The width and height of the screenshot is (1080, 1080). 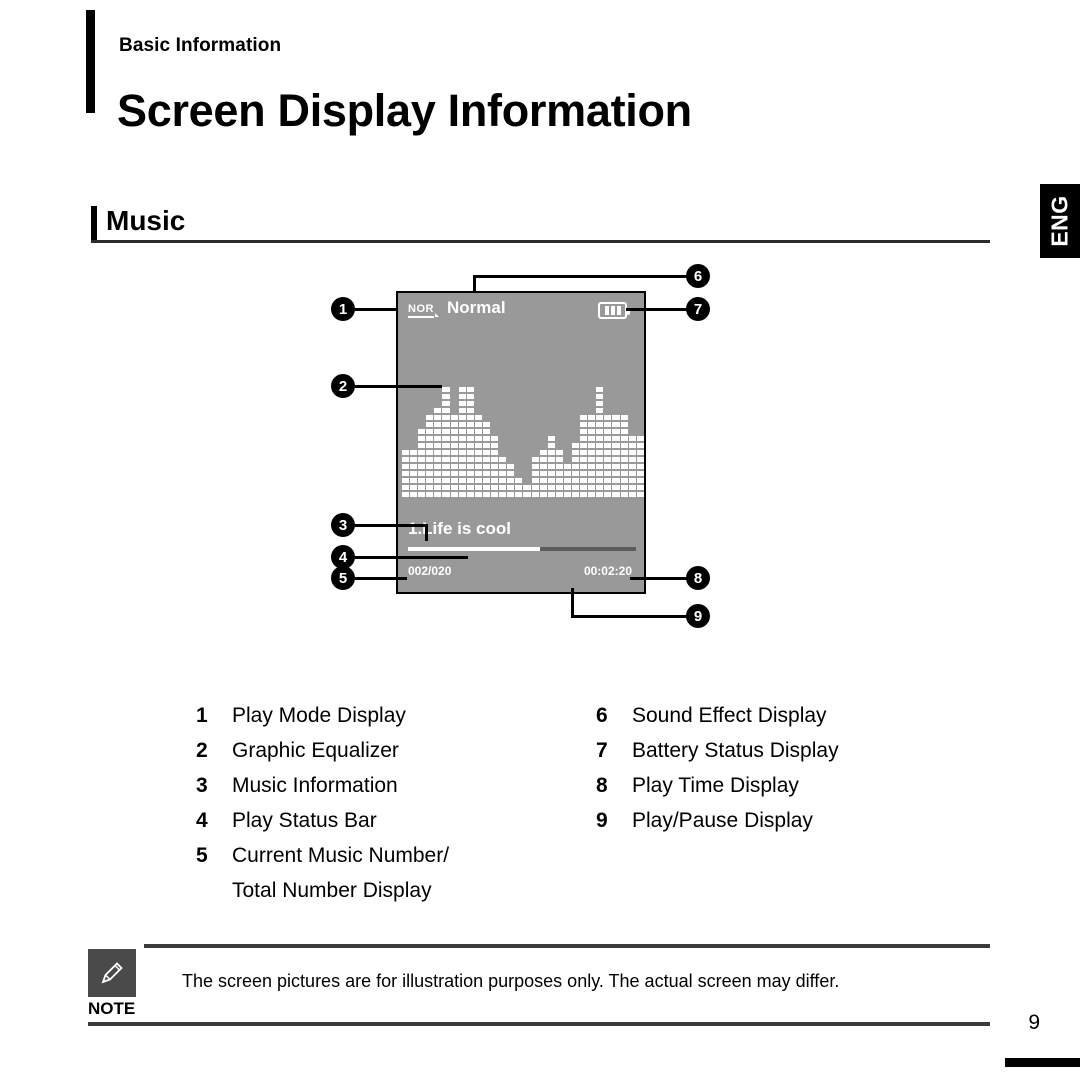 I want to click on legend-row: 3 Music Information, so click(x=322, y=786).